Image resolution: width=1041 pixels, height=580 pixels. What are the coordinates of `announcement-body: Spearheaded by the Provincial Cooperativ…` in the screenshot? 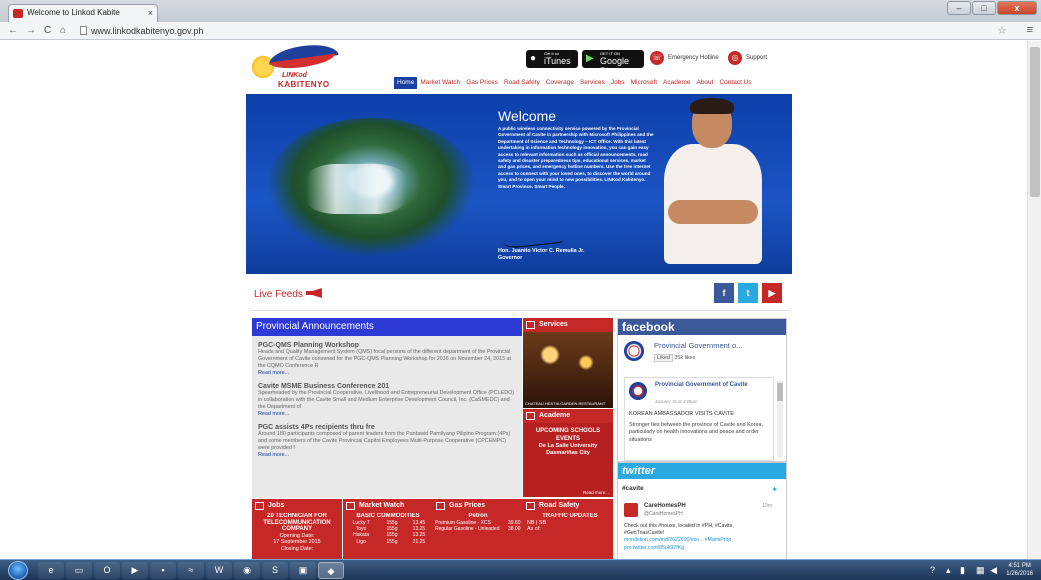 It's located at (386, 400).